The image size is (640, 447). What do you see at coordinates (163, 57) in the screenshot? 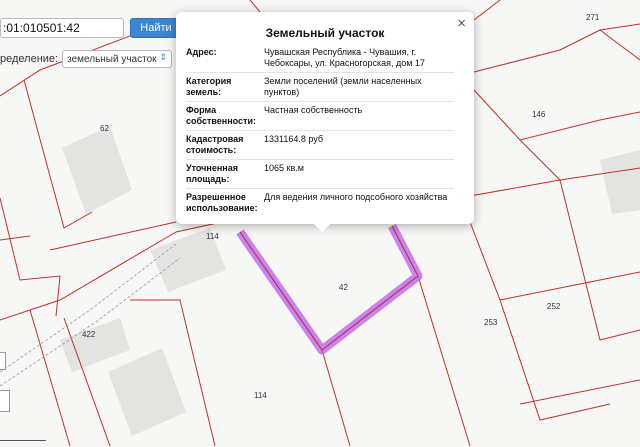
I see `chevron-updown-icon: ⇕` at bounding box center [163, 57].